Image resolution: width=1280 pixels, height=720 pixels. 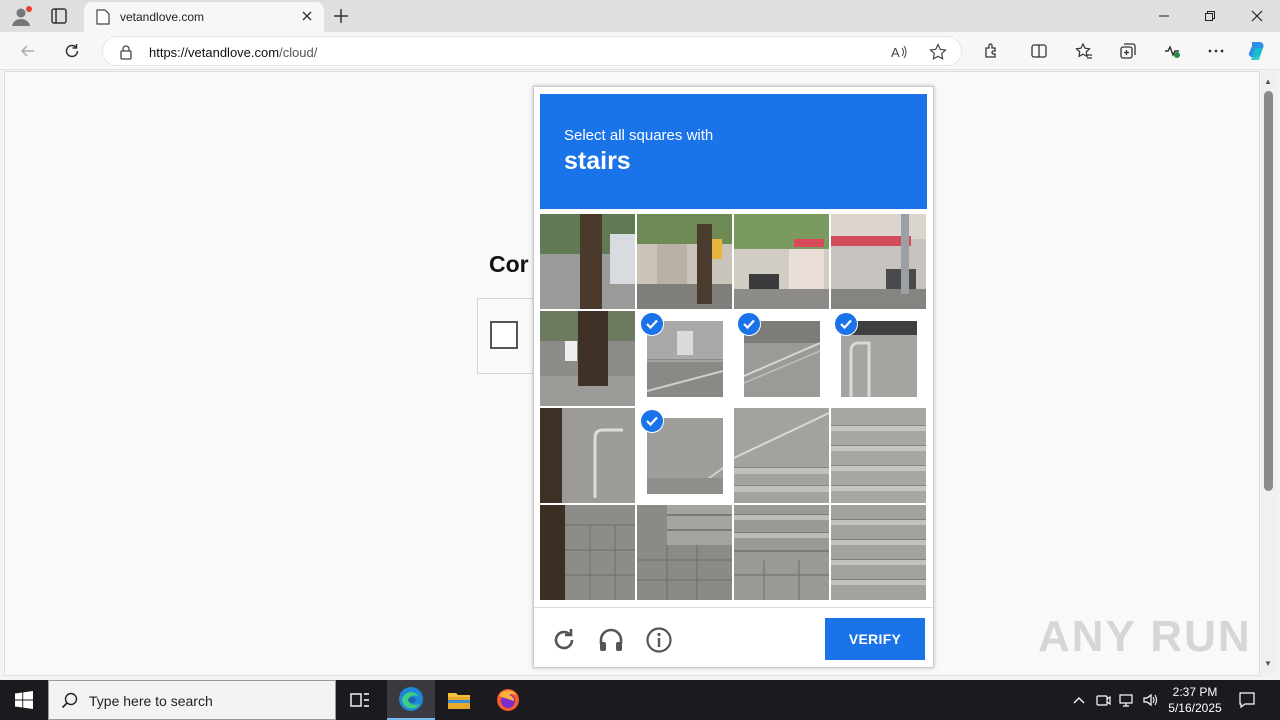 What do you see at coordinates (1195, 692) in the screenshot?
I see `clock-time: 2:37 PM` at bounding box center [1195, 692].